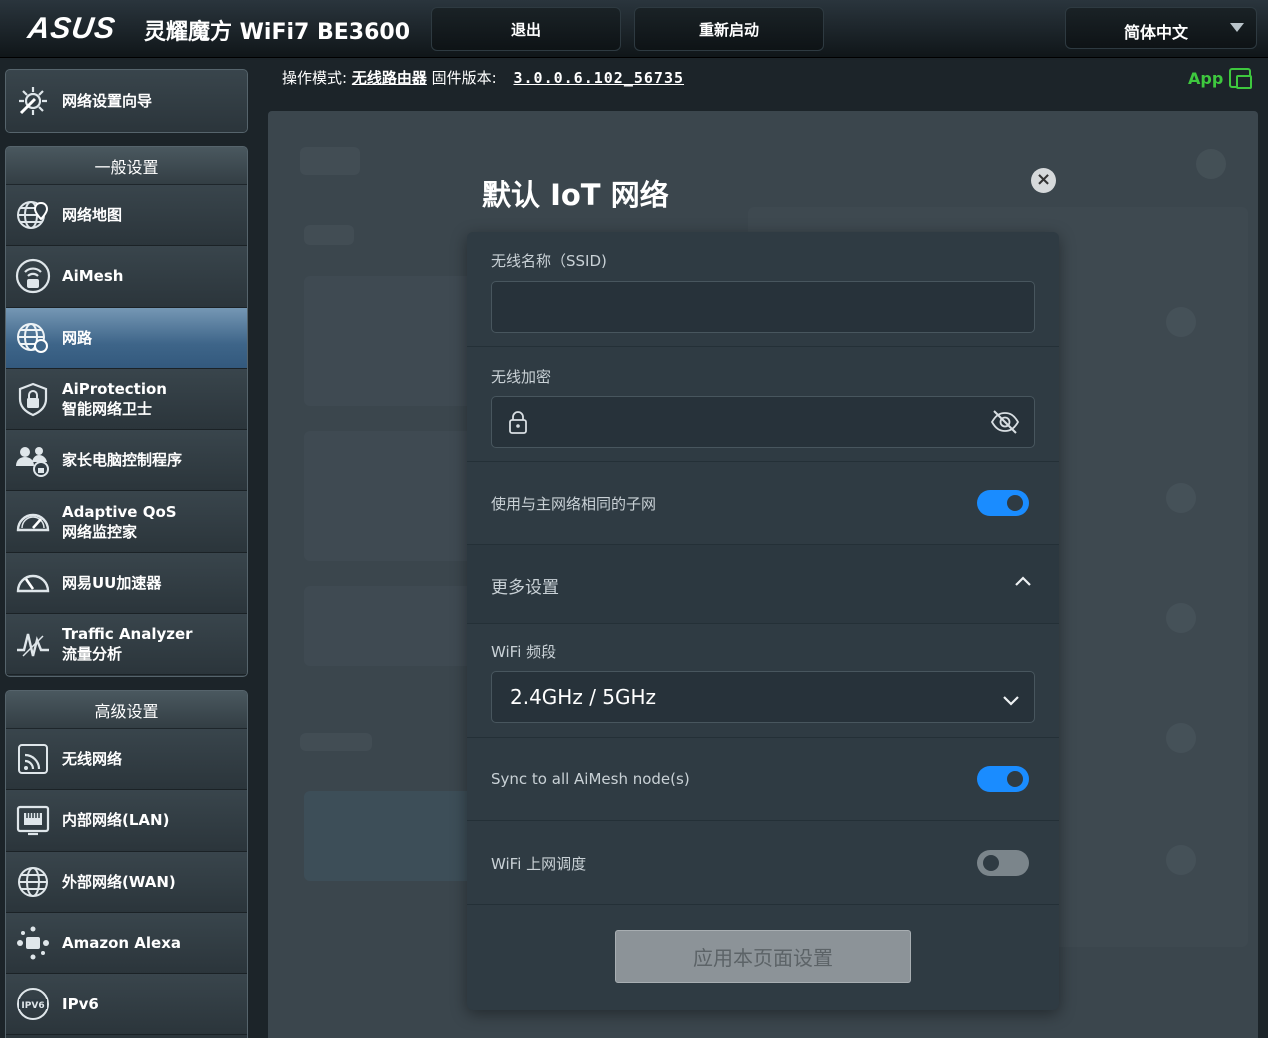 This screenshot has height=1038, width=1268. What do you see at coordinates (526, 29) in the screenshot?
I see `logout-button: 退出` at bounding box center [526, 29].